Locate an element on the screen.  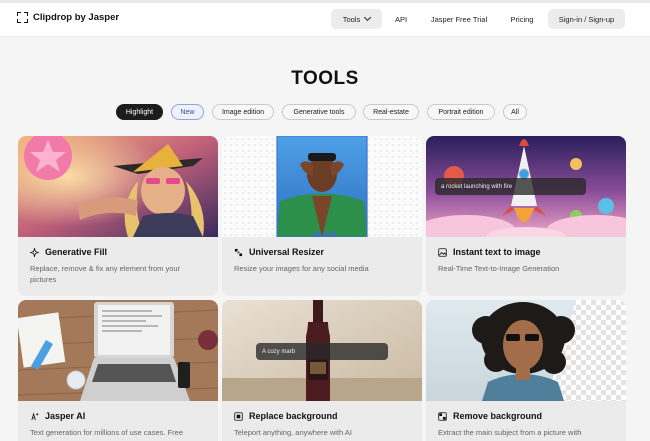
brand-name: Clipdrop by Jasper is located at coordinates (76, 17).